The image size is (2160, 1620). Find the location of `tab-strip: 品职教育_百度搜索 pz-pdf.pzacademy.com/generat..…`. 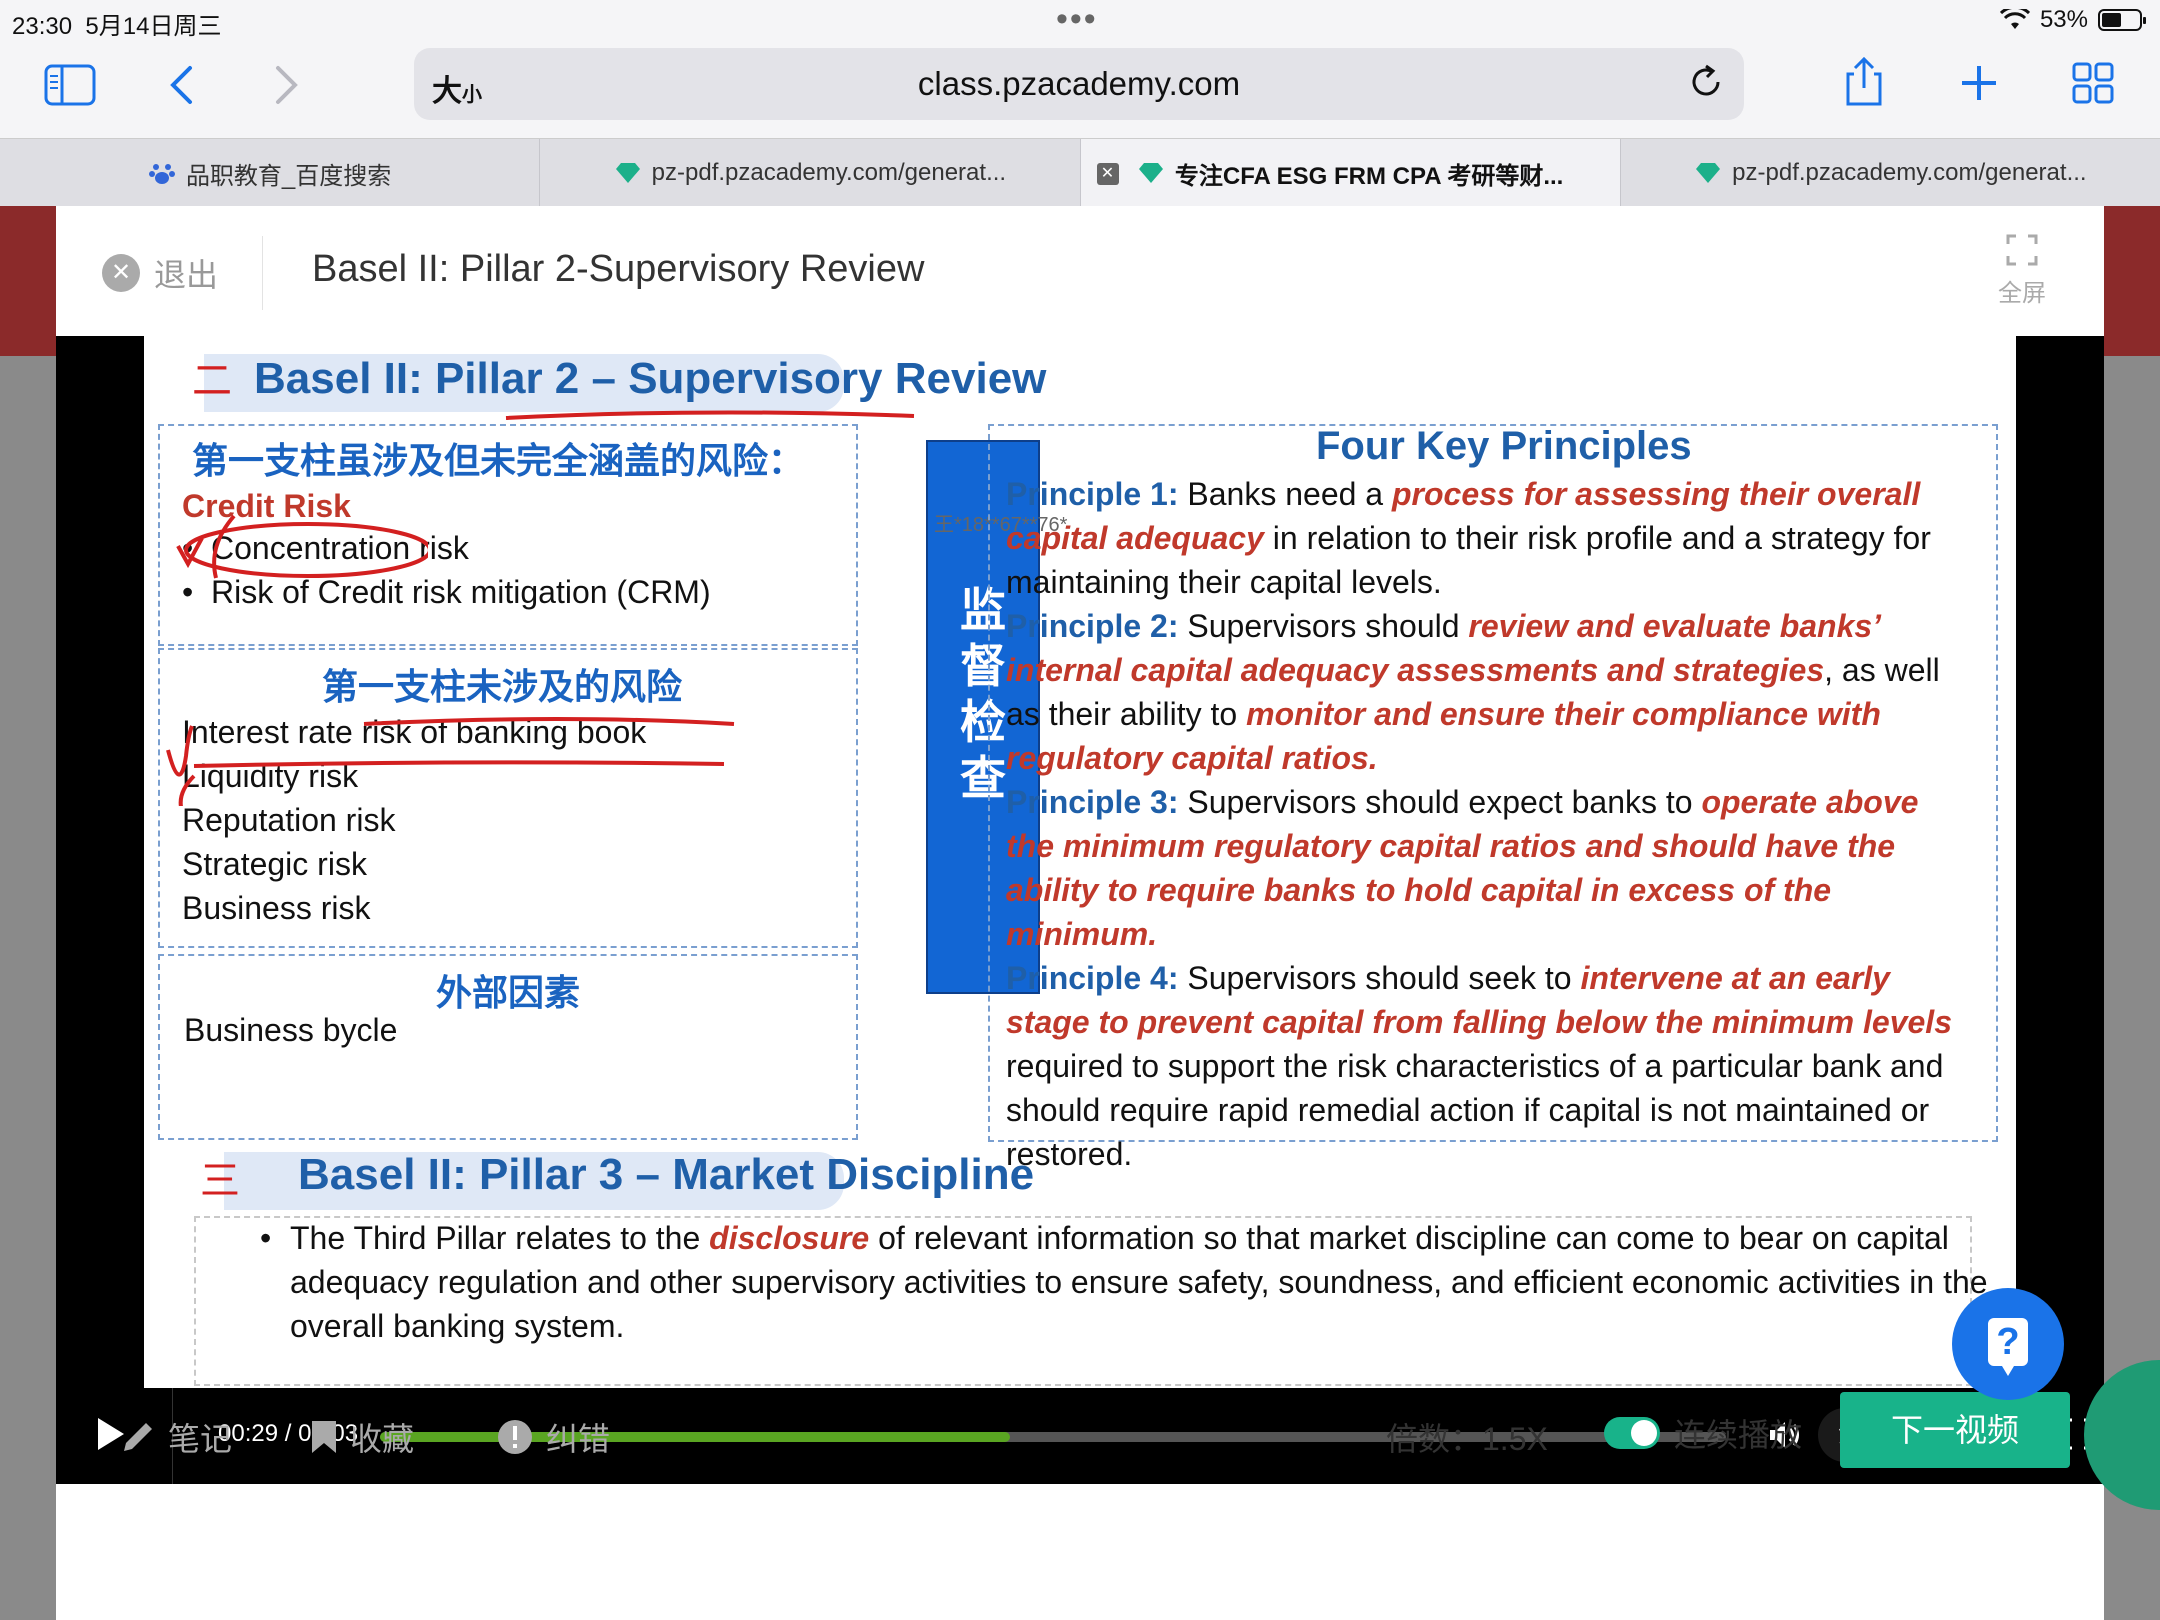

tab-strip: 品职教育_百度搜索 pz-pdf.pzacademy.com/generat..… is located at coordinates (1080, 173).